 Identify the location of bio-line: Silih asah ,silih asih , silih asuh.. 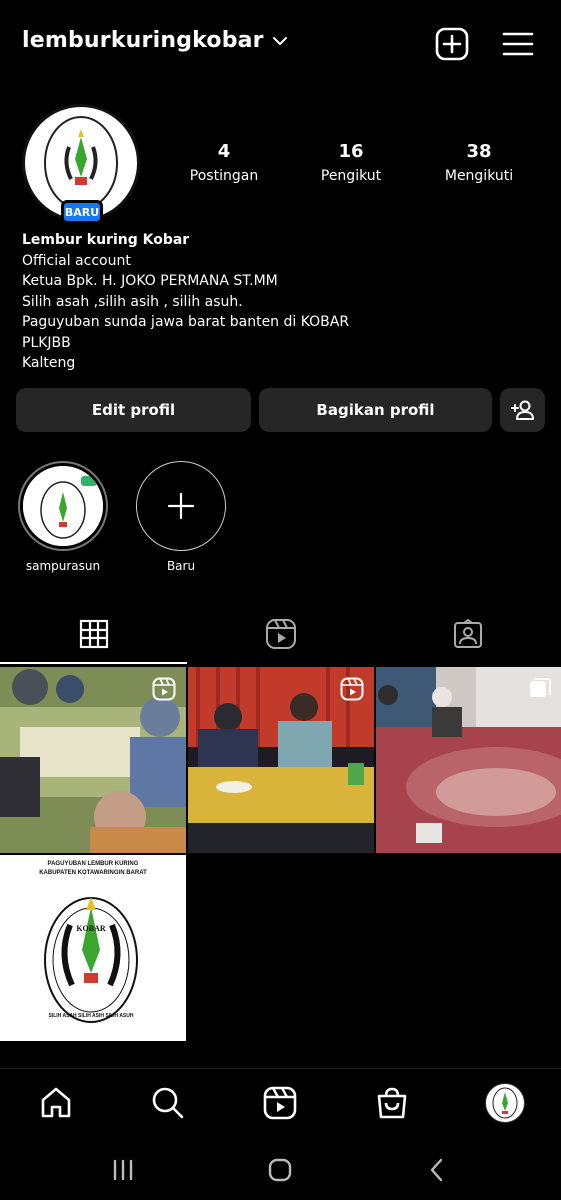
(132, 301).